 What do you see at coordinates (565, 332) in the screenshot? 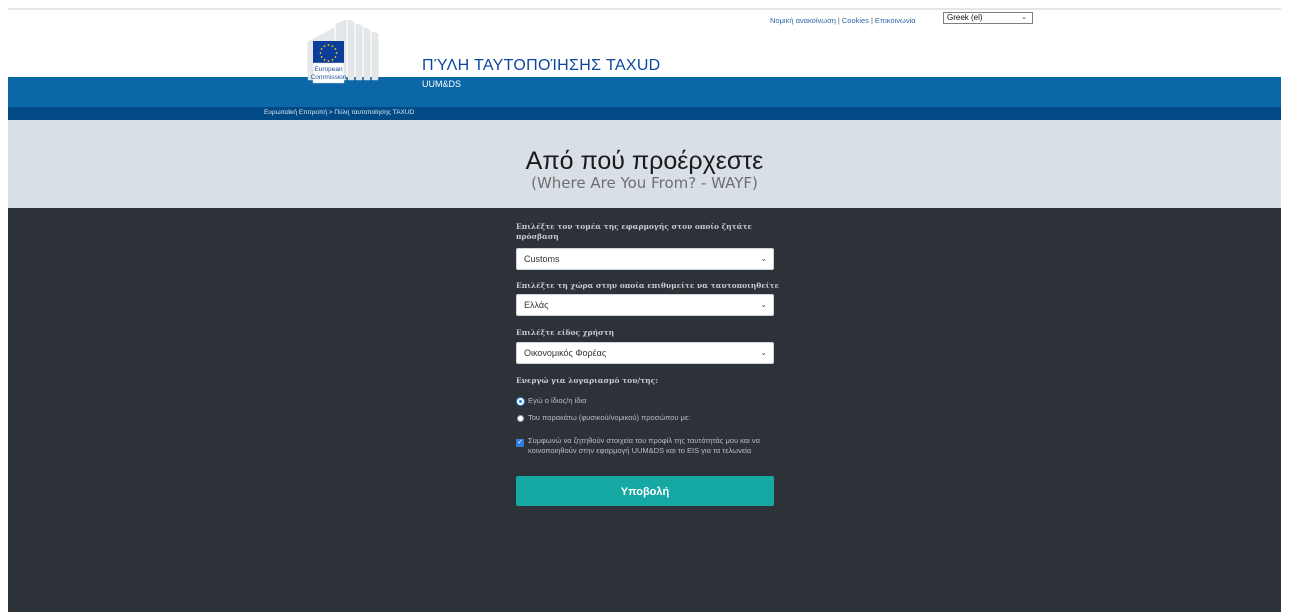
I see `user-type-label: Επιλέξτε είδος χρήστη` at bounding box center [565, 332].